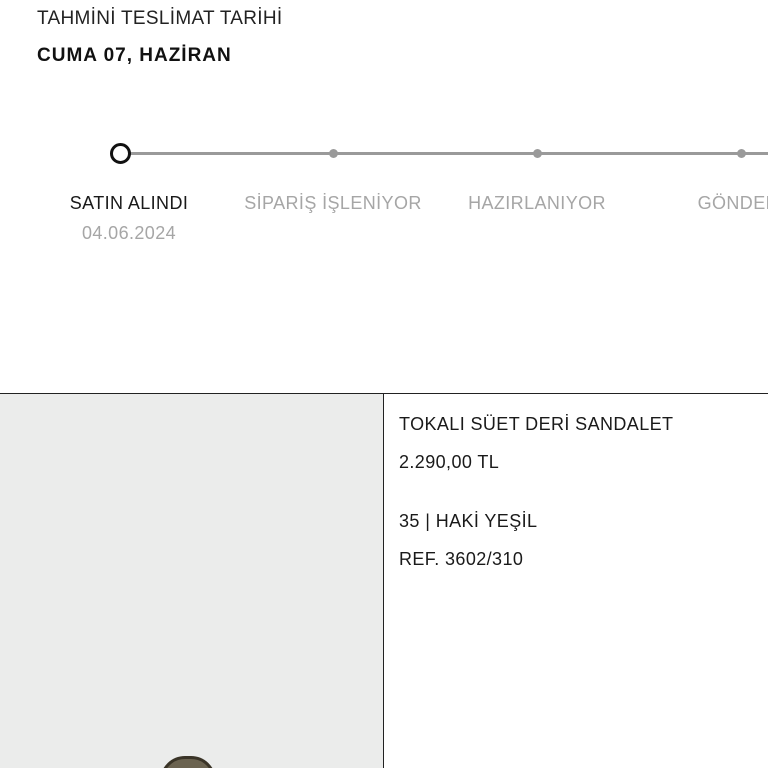 The width and height of the screenshot is (768, 768). Describe the element at coordinates (449, 462) in the screenshot. I see `product-price: 2.290,00 TL` at that location.